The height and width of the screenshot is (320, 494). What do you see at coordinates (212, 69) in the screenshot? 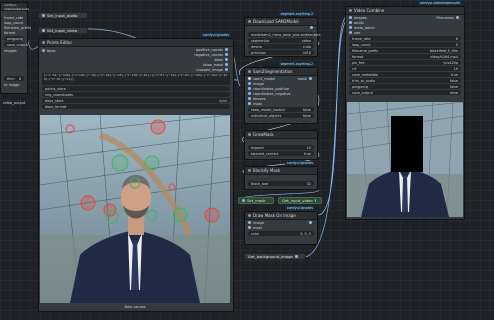
I see `output-slot: cropped_image` at bounding box center [212, 69].